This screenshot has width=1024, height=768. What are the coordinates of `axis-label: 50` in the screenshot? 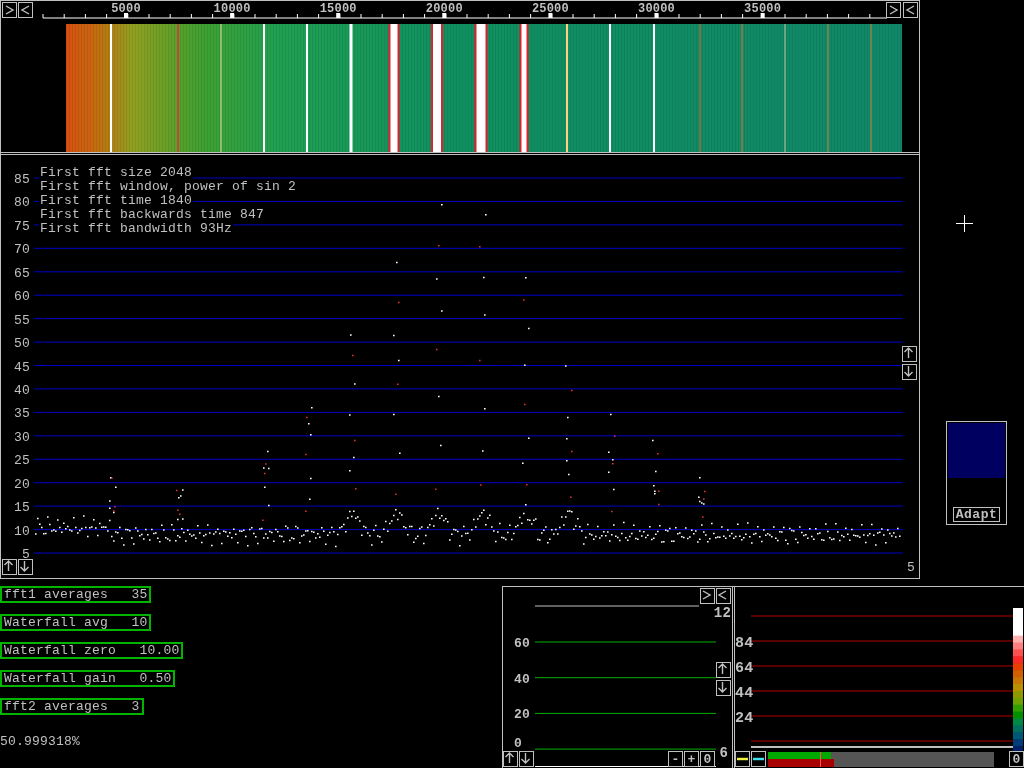 It's located at (22, 344).